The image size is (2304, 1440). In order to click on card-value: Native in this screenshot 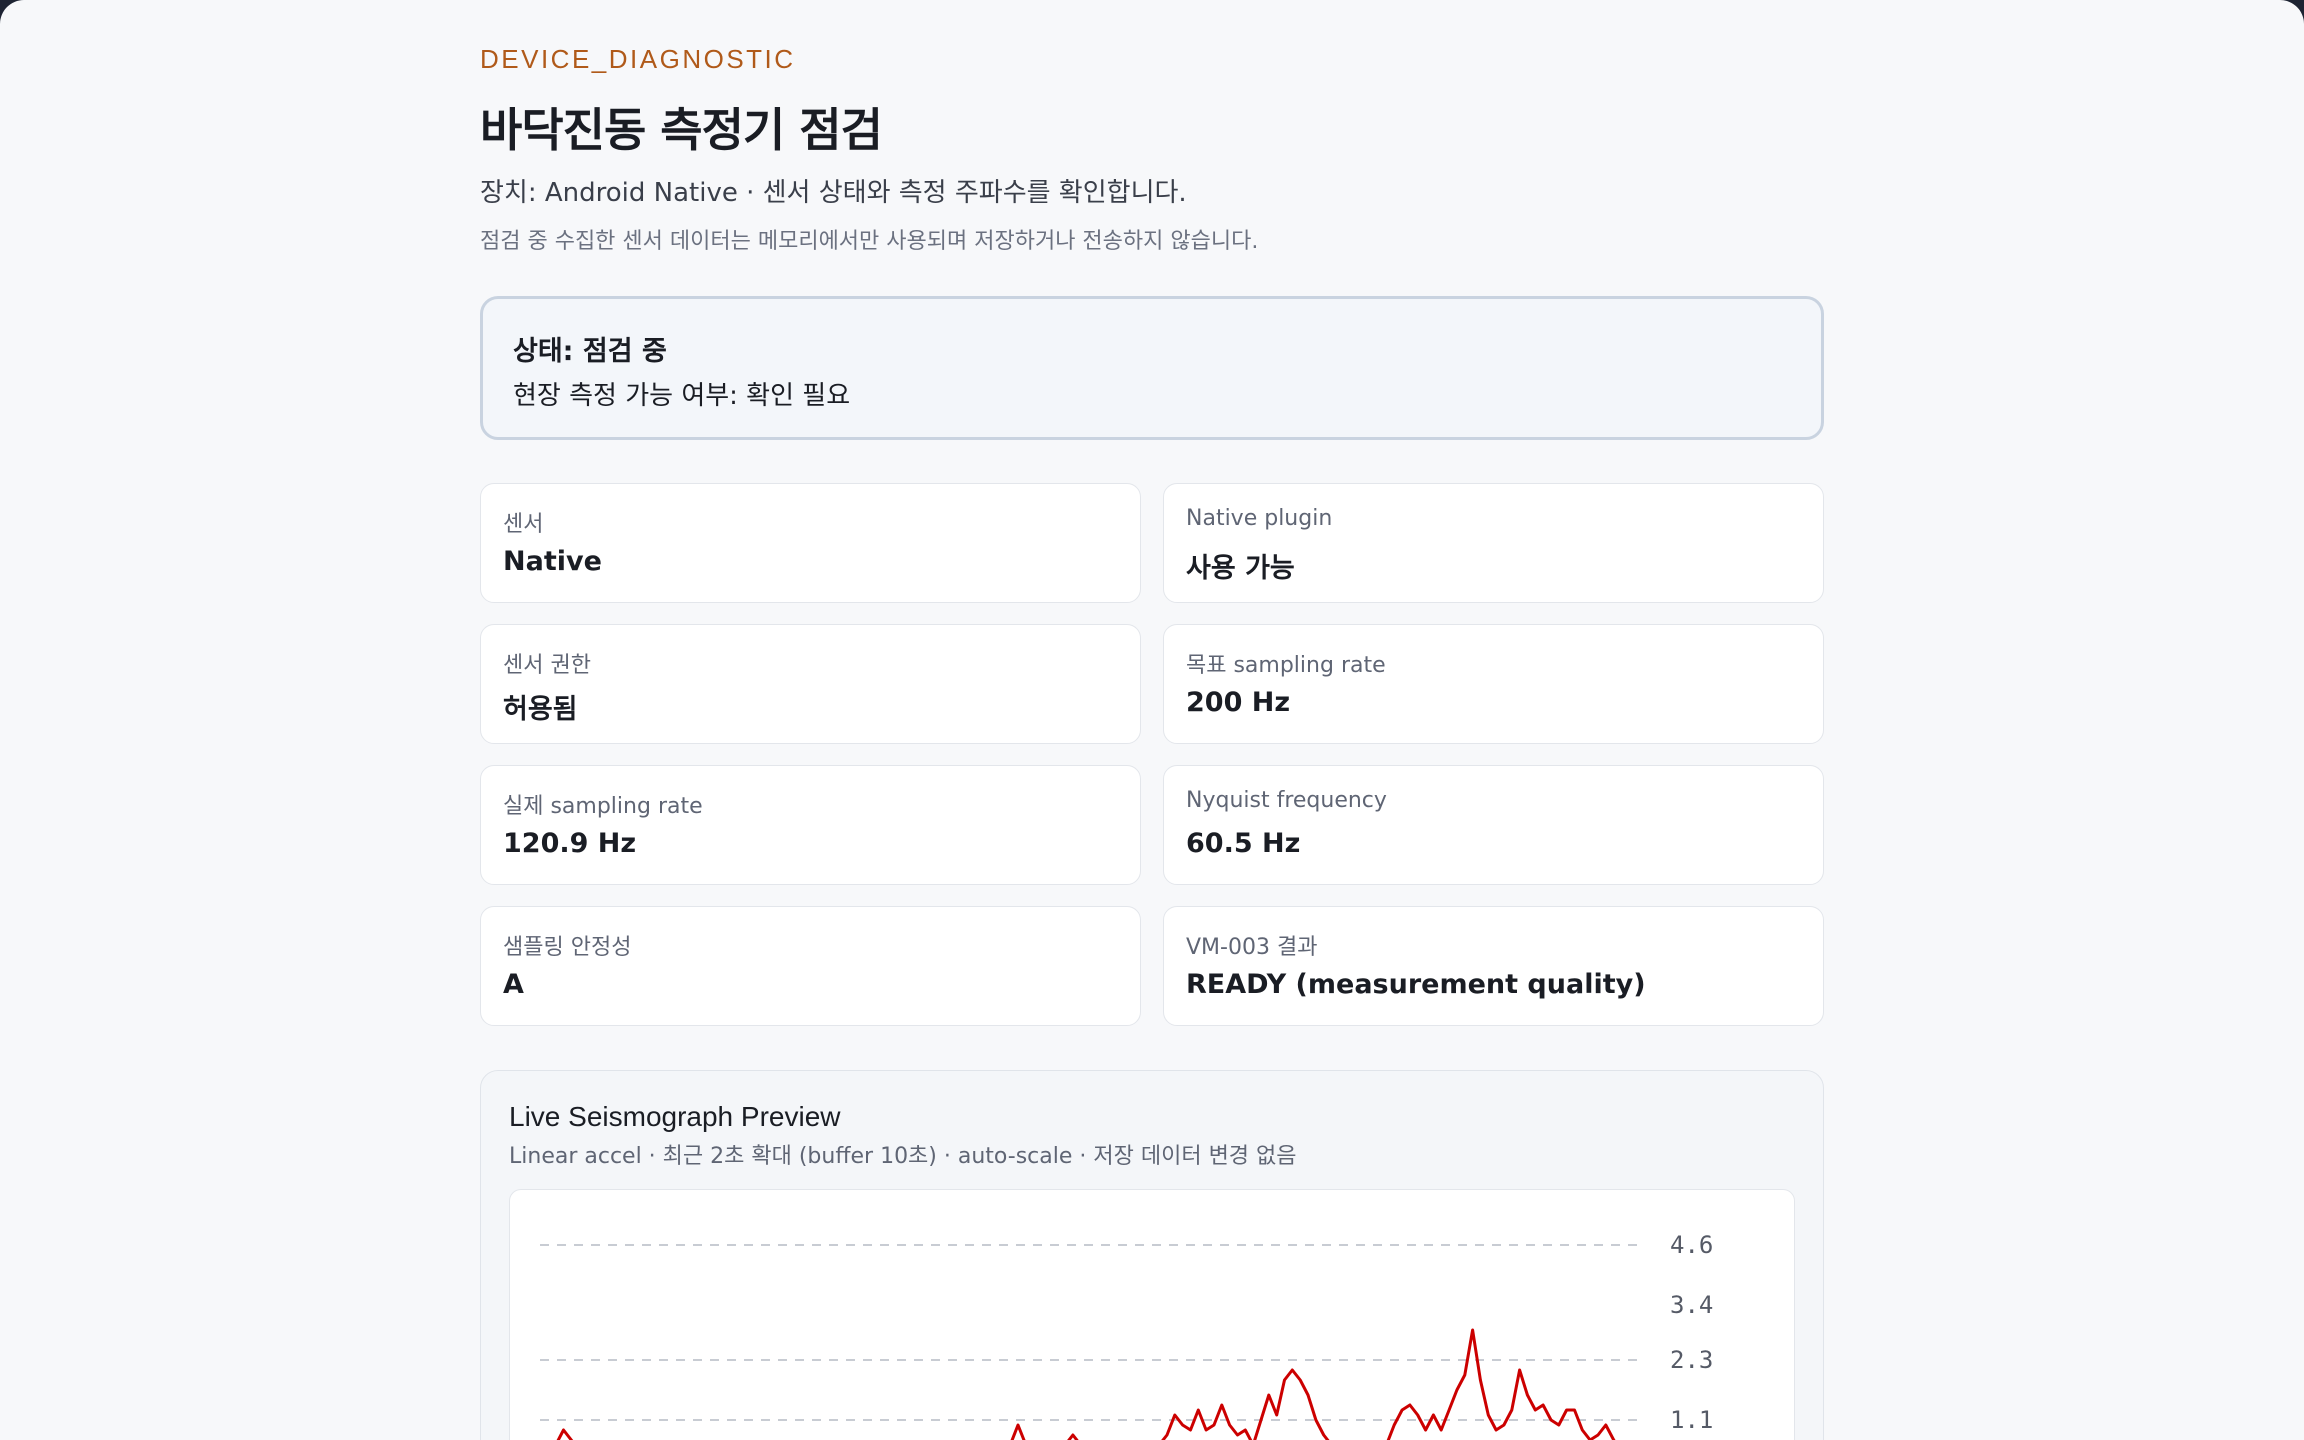, I will do `click(552, 561)`.